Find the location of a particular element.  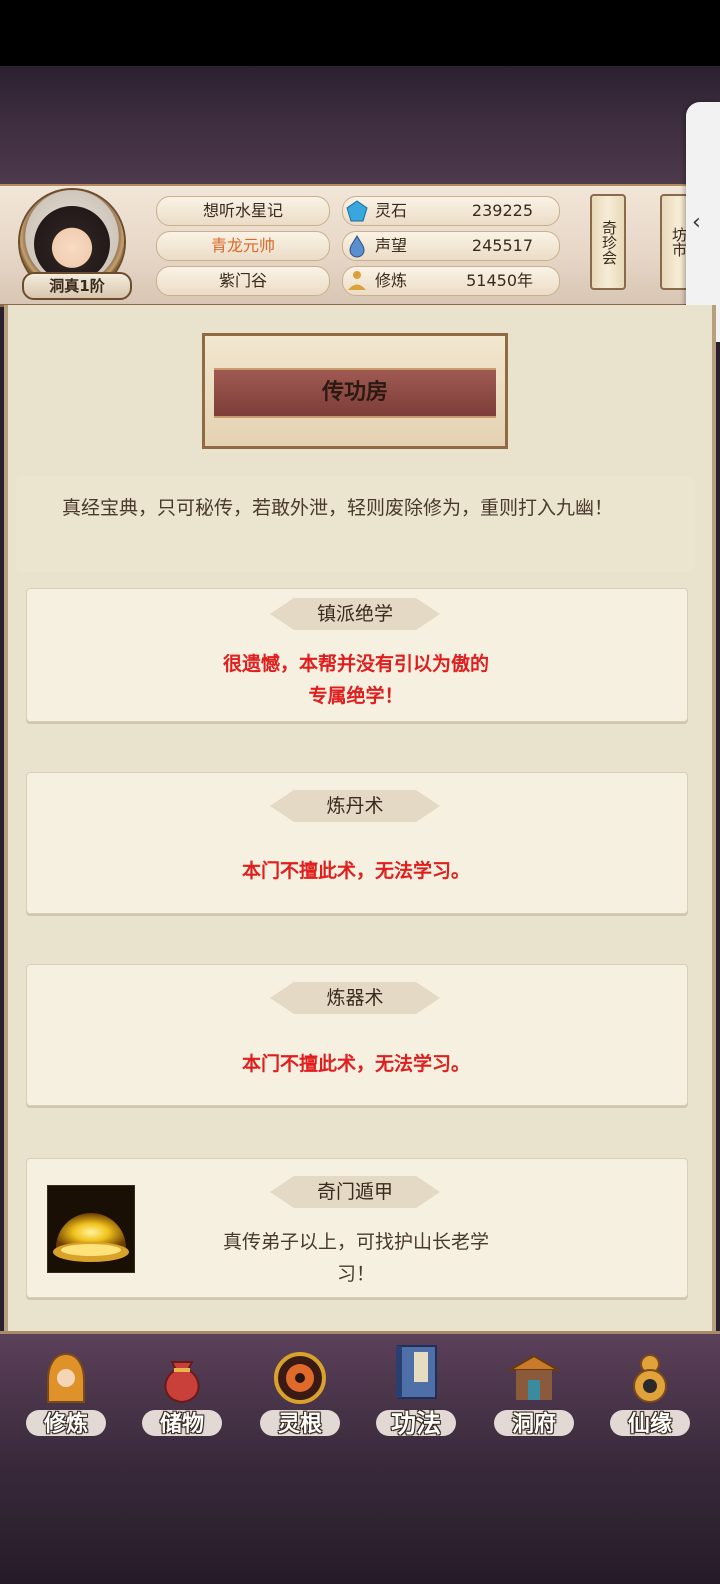

nav-label: 储物 is located at coordinates (181, 1424).